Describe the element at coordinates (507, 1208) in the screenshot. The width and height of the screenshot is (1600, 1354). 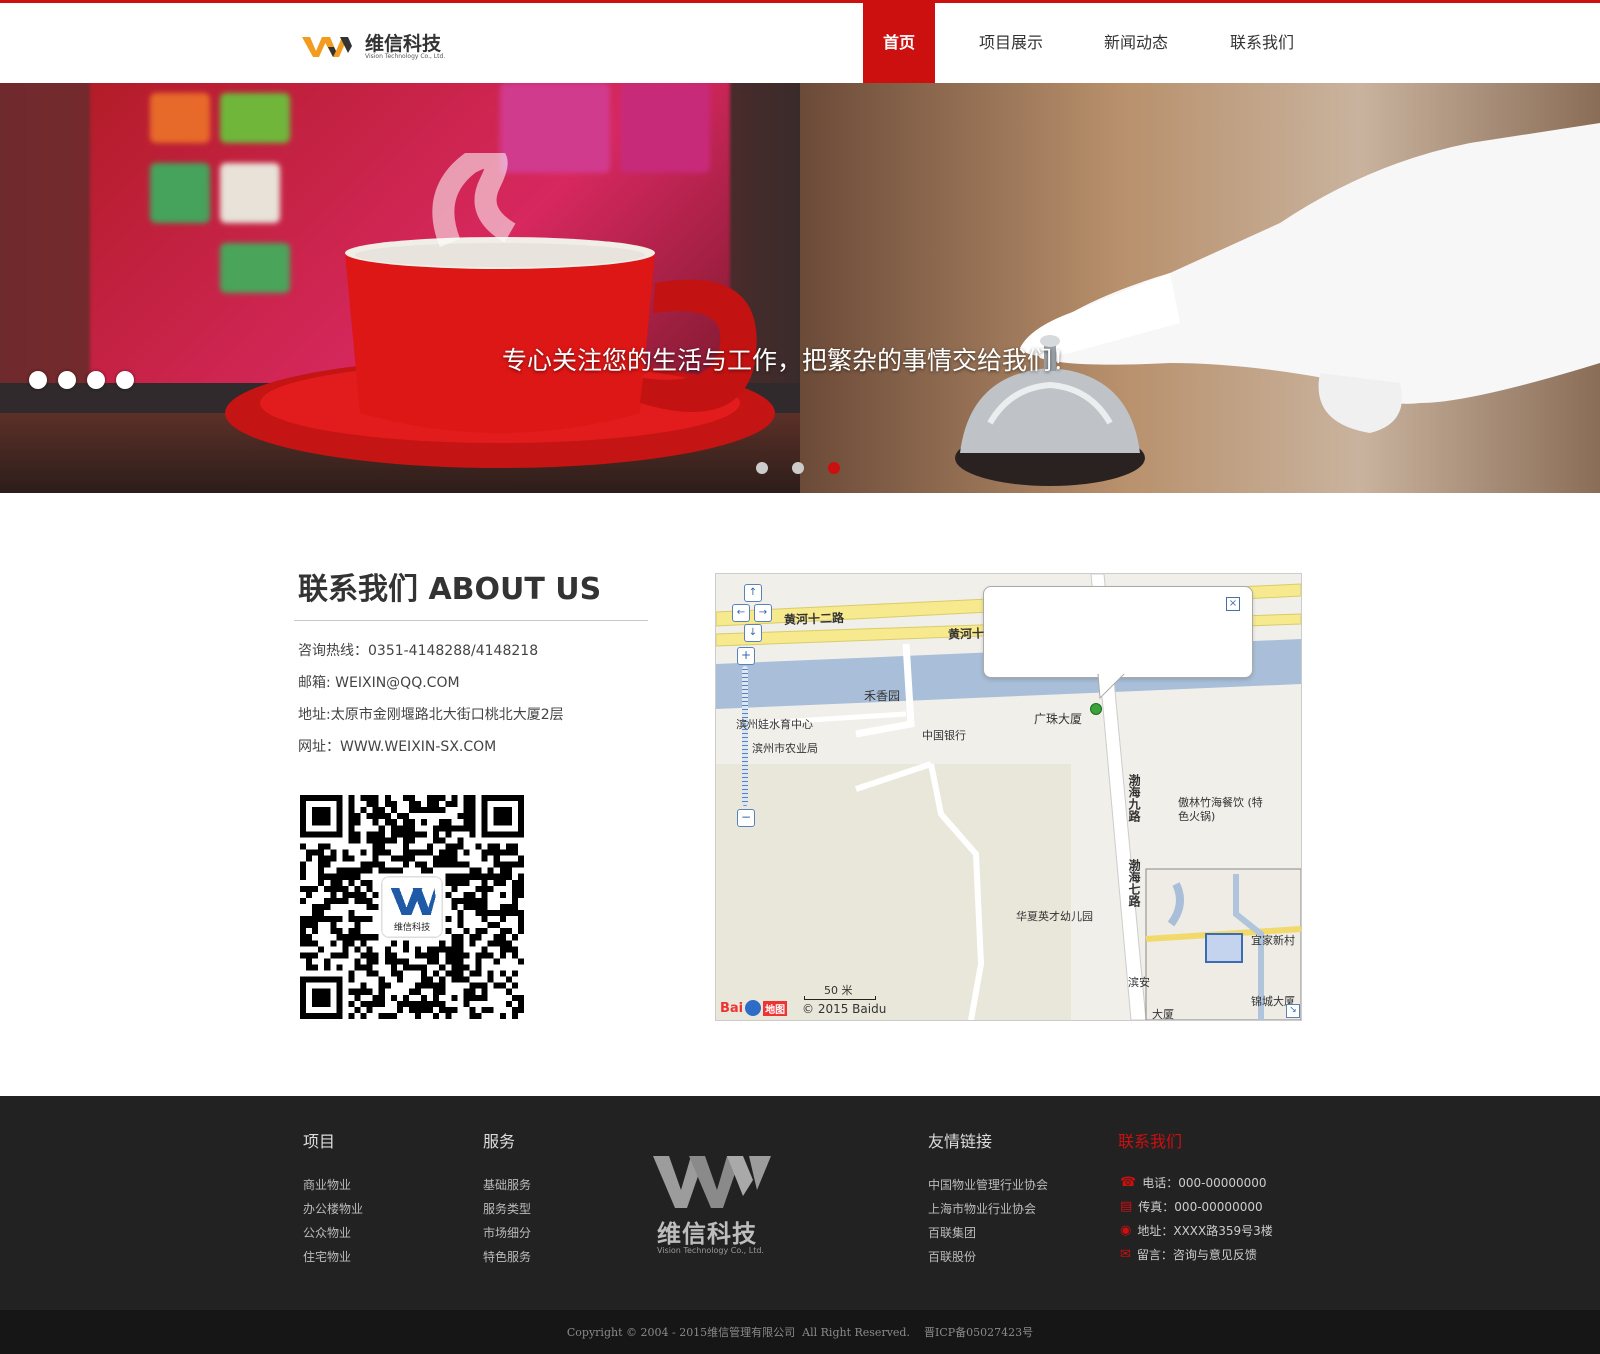
I see `footer-link: 服务类型` at that location.